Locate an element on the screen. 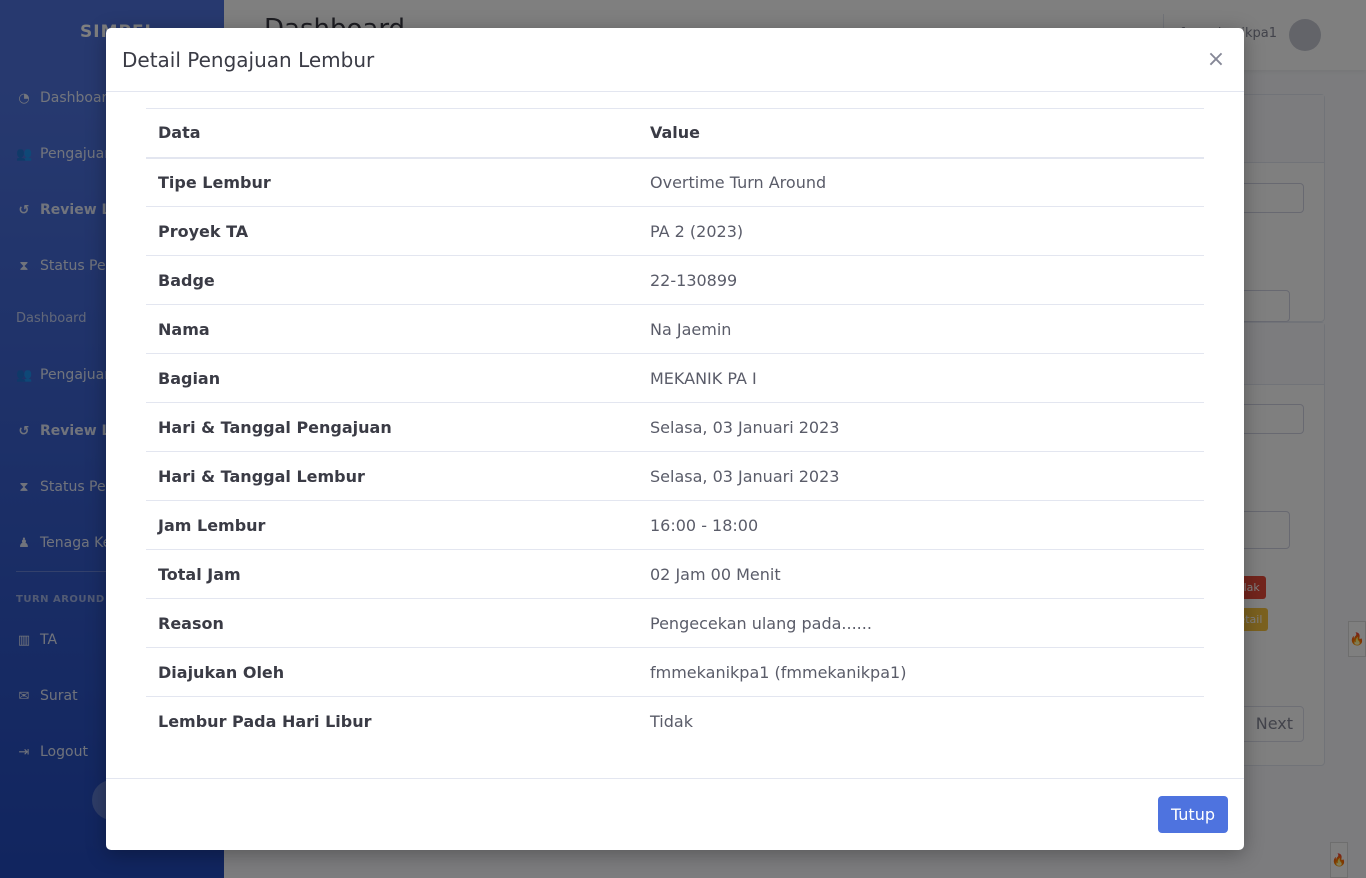 Image resolution: width=1366 pixels, height=878 pixels. row-value: 22-130899 is located at coordinates (921, 280).